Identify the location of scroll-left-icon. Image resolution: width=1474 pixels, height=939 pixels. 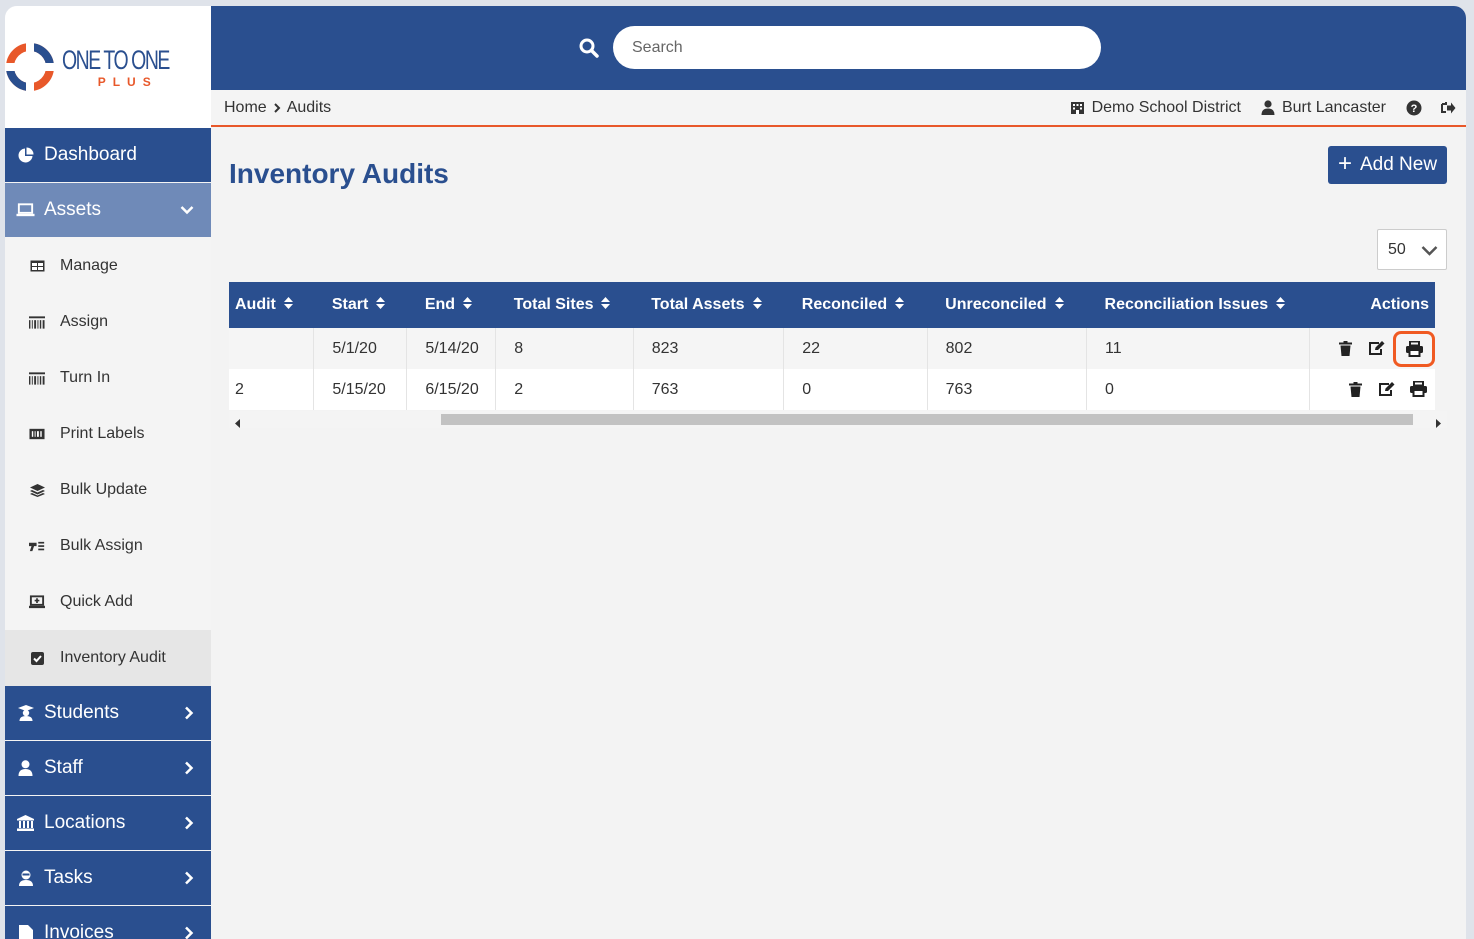
(238, 424).